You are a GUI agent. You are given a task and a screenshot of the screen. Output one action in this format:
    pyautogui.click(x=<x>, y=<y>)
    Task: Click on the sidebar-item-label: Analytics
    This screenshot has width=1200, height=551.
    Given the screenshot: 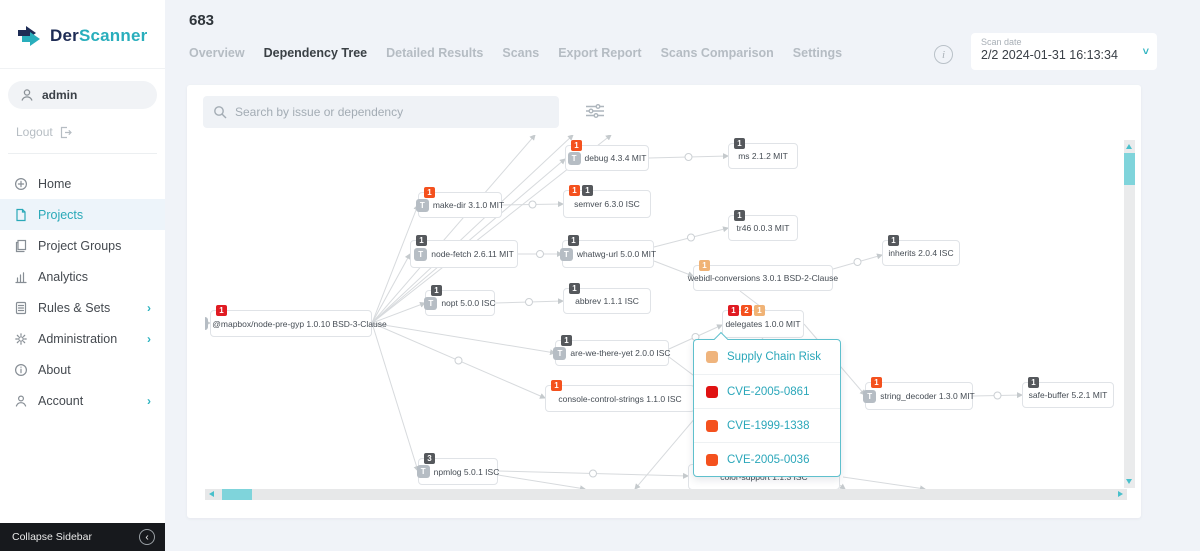 What is the action you would take?
    pyautogui.click(x=63, y=276)
    